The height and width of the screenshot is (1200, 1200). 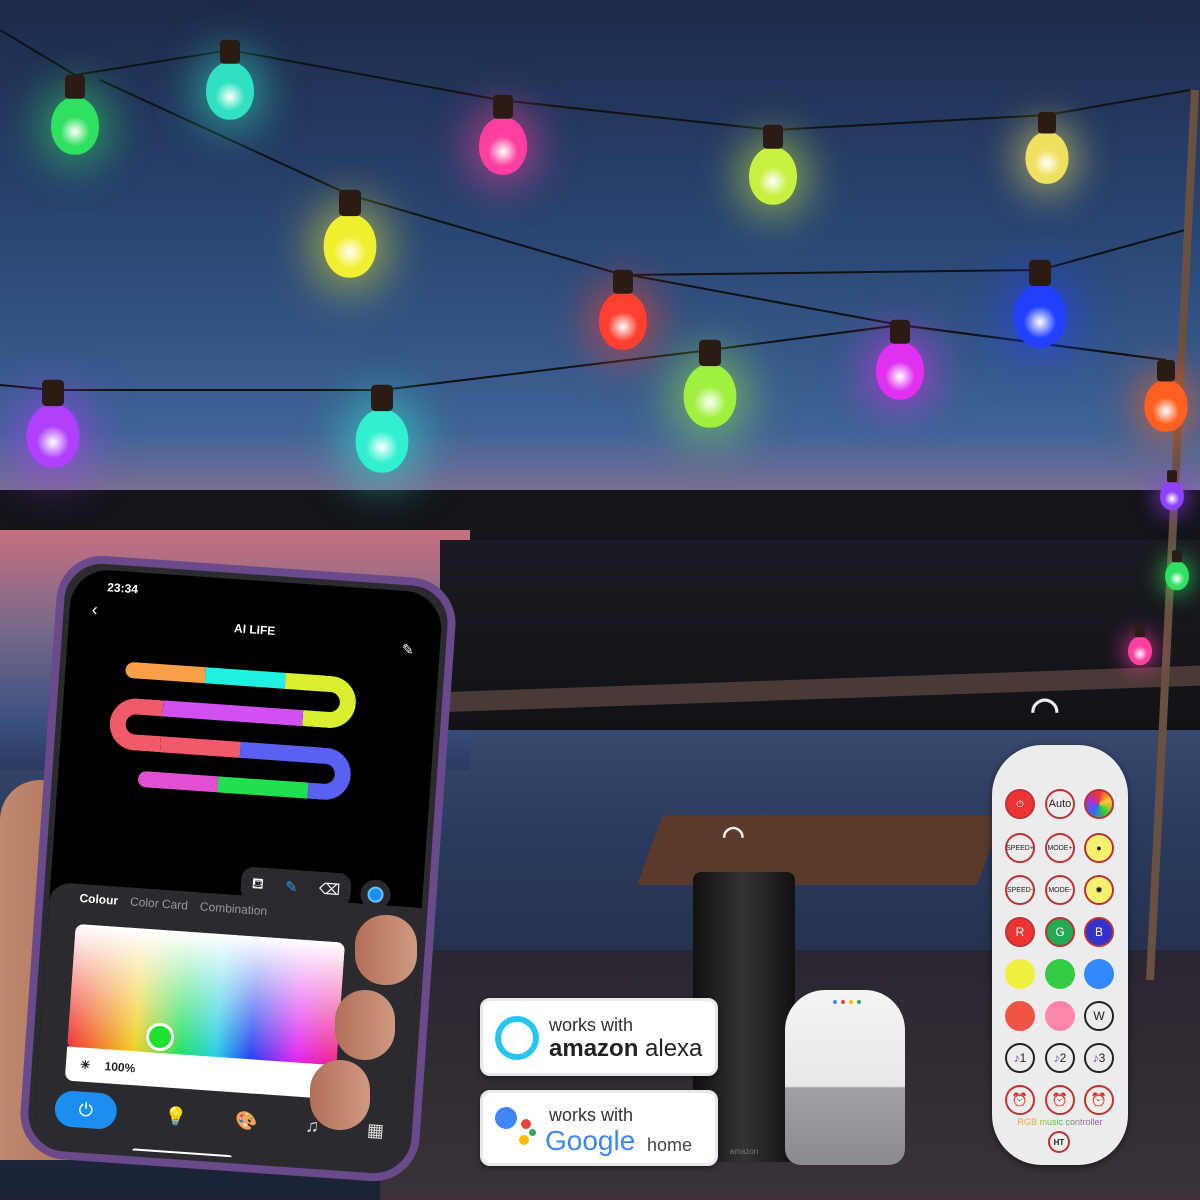 What do you see at coordinates (1099, 932) in the screenshot?
I see `blue-button: B` at bounding box center [1099, 932].